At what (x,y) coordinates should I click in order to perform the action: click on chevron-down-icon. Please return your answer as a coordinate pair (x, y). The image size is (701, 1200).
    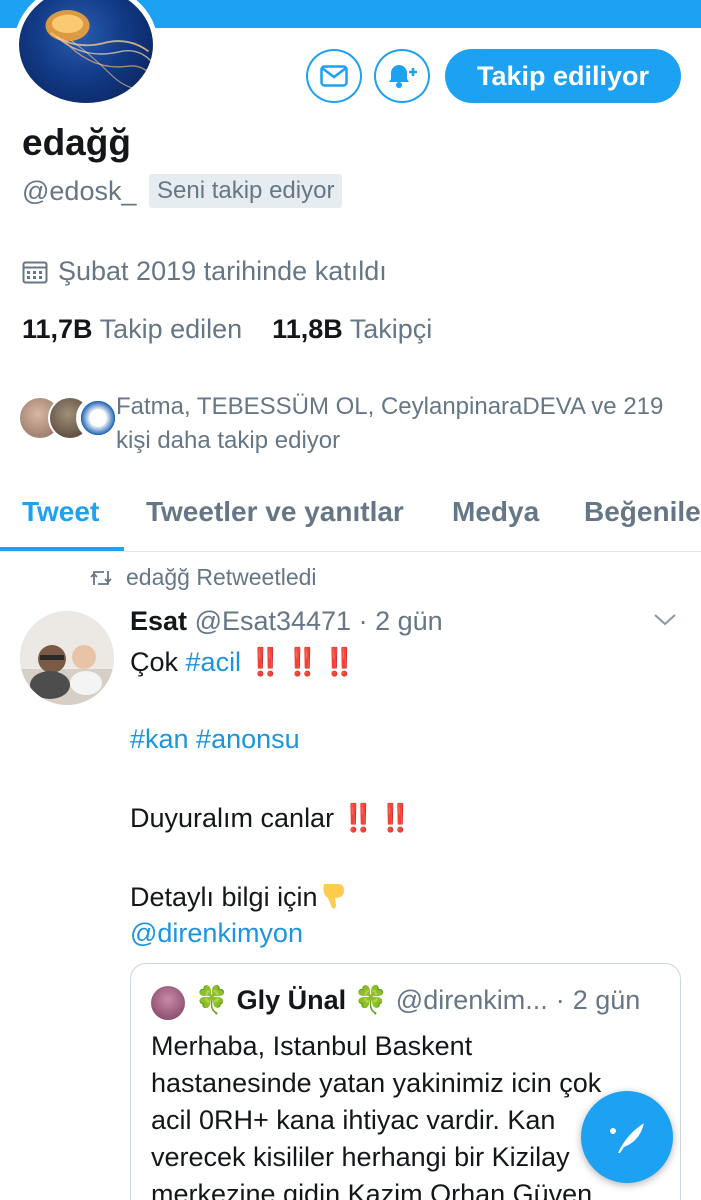
    Looking at the image, I should click on (665, 620).